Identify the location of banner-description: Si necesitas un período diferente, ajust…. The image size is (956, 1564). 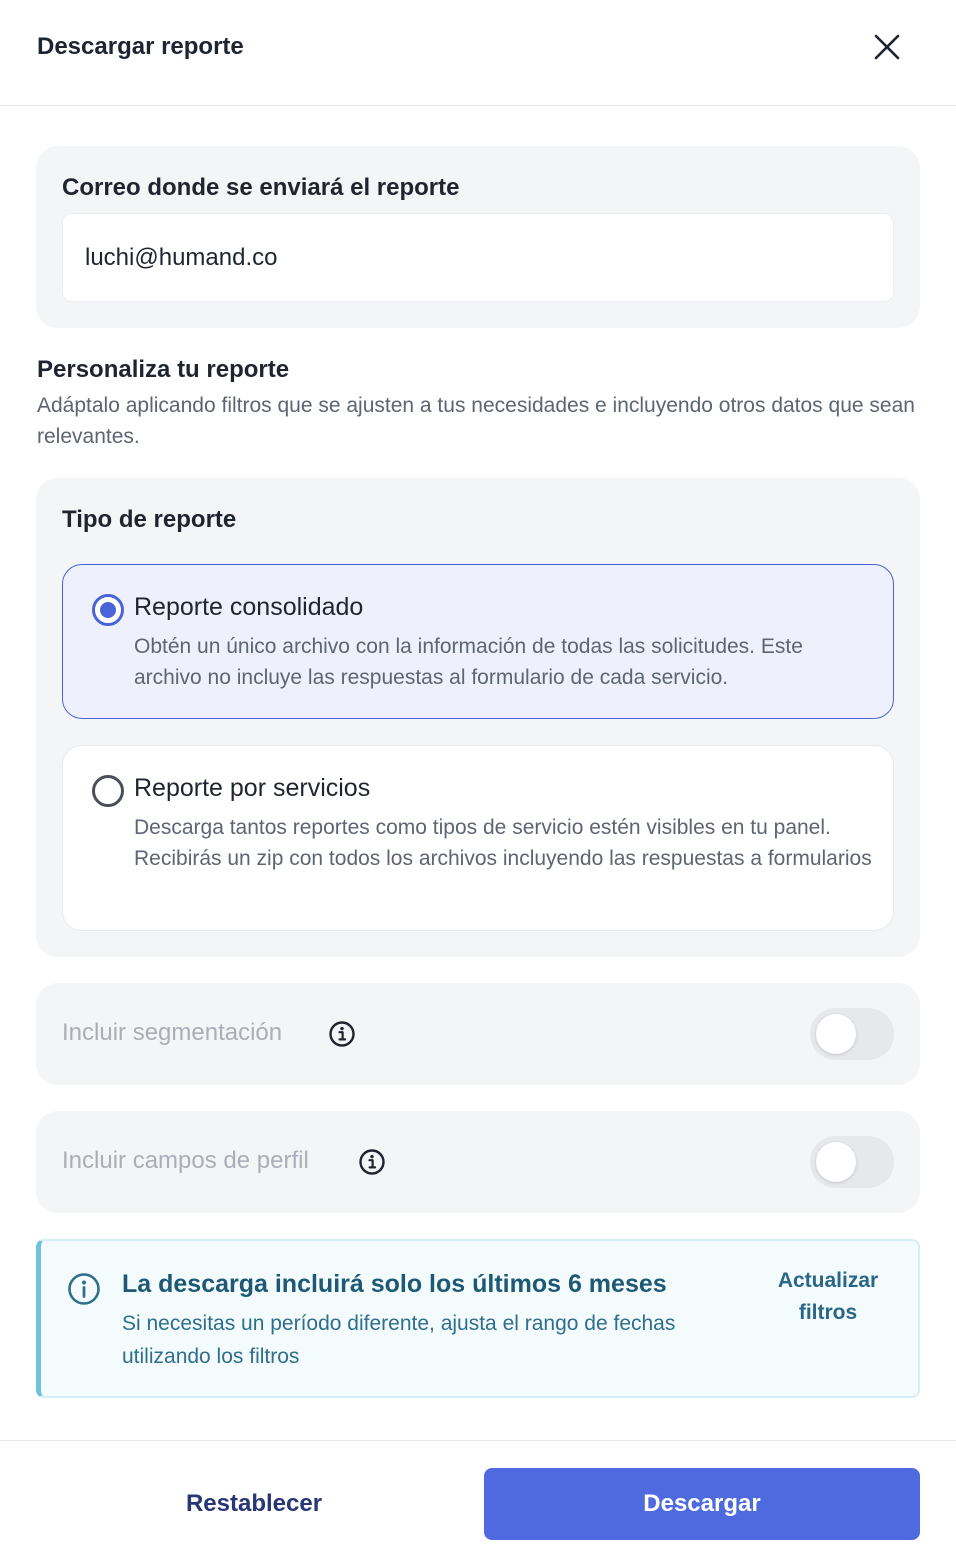
(399, 1340).